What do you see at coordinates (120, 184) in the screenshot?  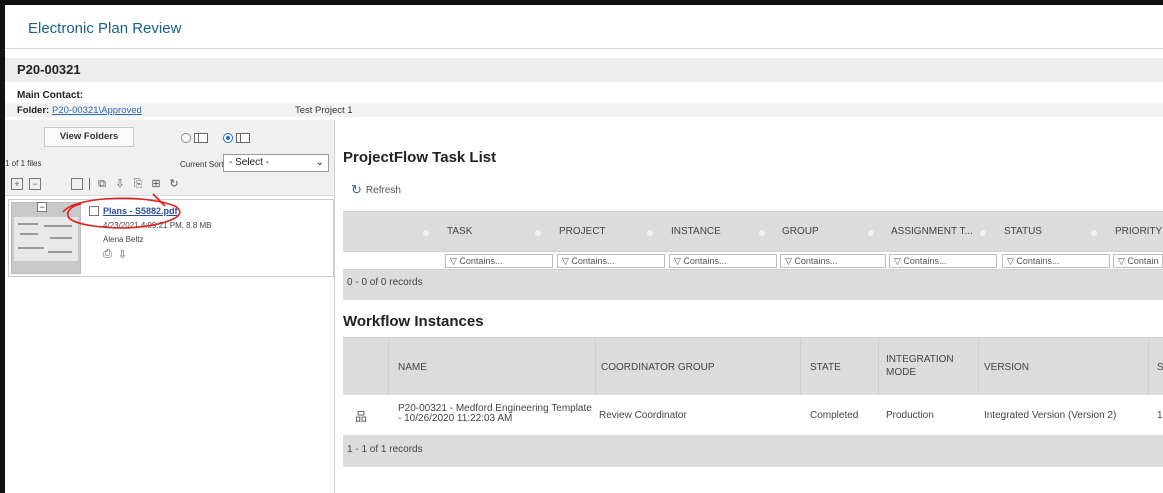 I see `download-icon: ⇩` at bounding box center [120, 184].